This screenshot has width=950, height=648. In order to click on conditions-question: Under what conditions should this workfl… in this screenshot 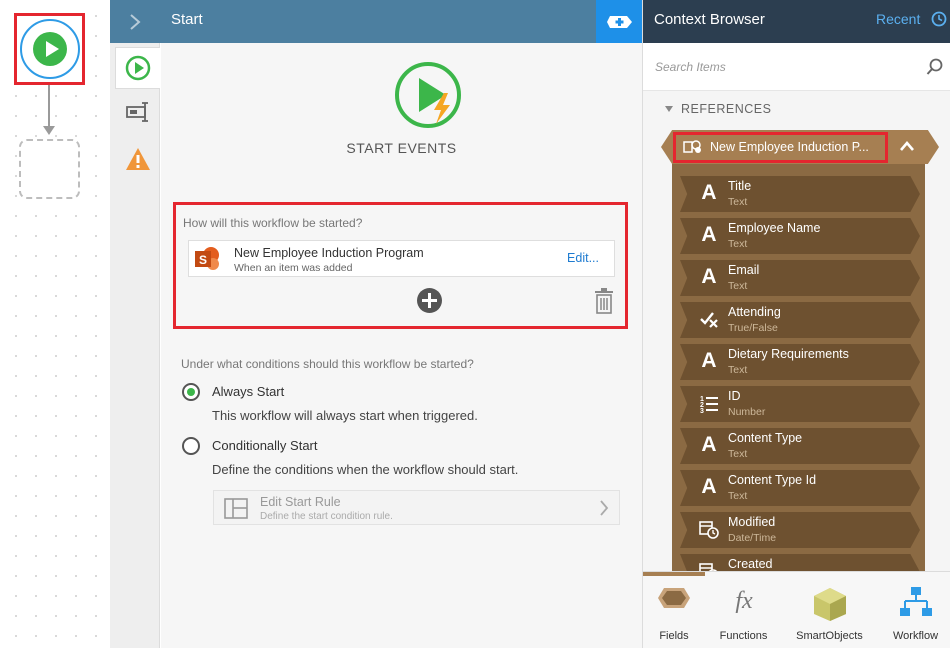, I will do `click(327, 364)`.